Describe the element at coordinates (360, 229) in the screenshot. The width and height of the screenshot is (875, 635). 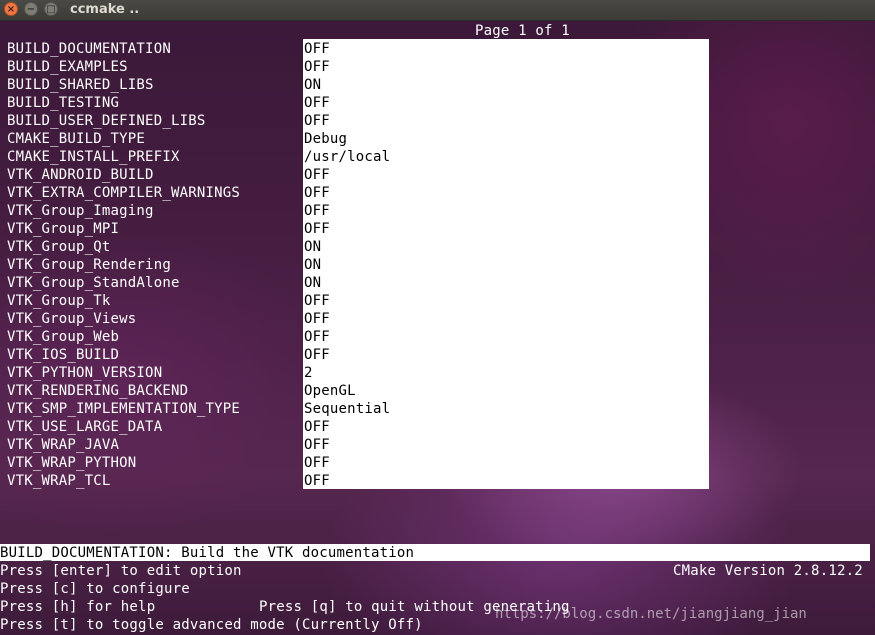
I see `option-row: VTK_Group_MPI OFF` at that location.